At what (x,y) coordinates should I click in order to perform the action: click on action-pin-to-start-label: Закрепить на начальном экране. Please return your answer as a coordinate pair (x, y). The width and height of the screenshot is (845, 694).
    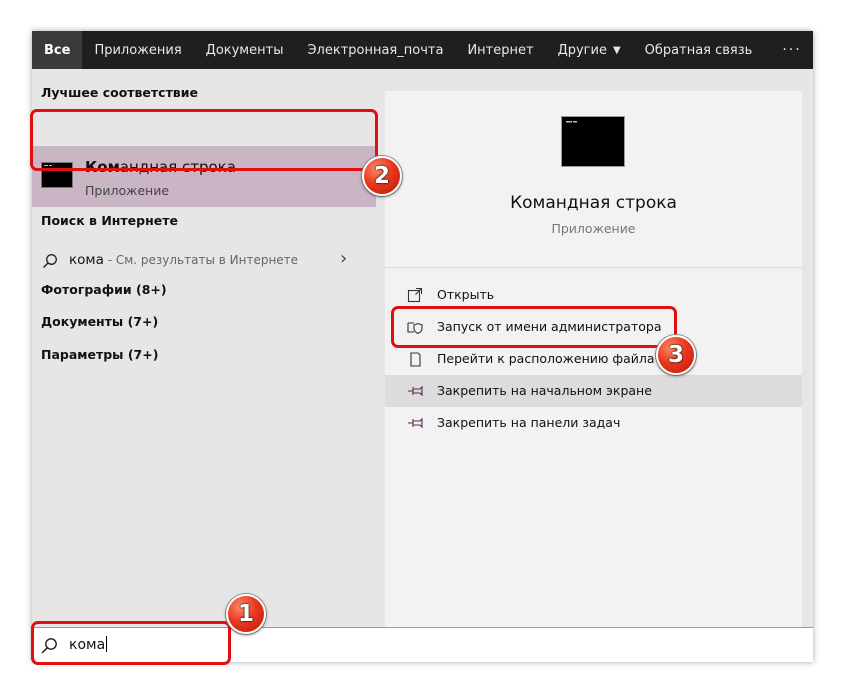
    Looking at the image, I should click on (544, 390).